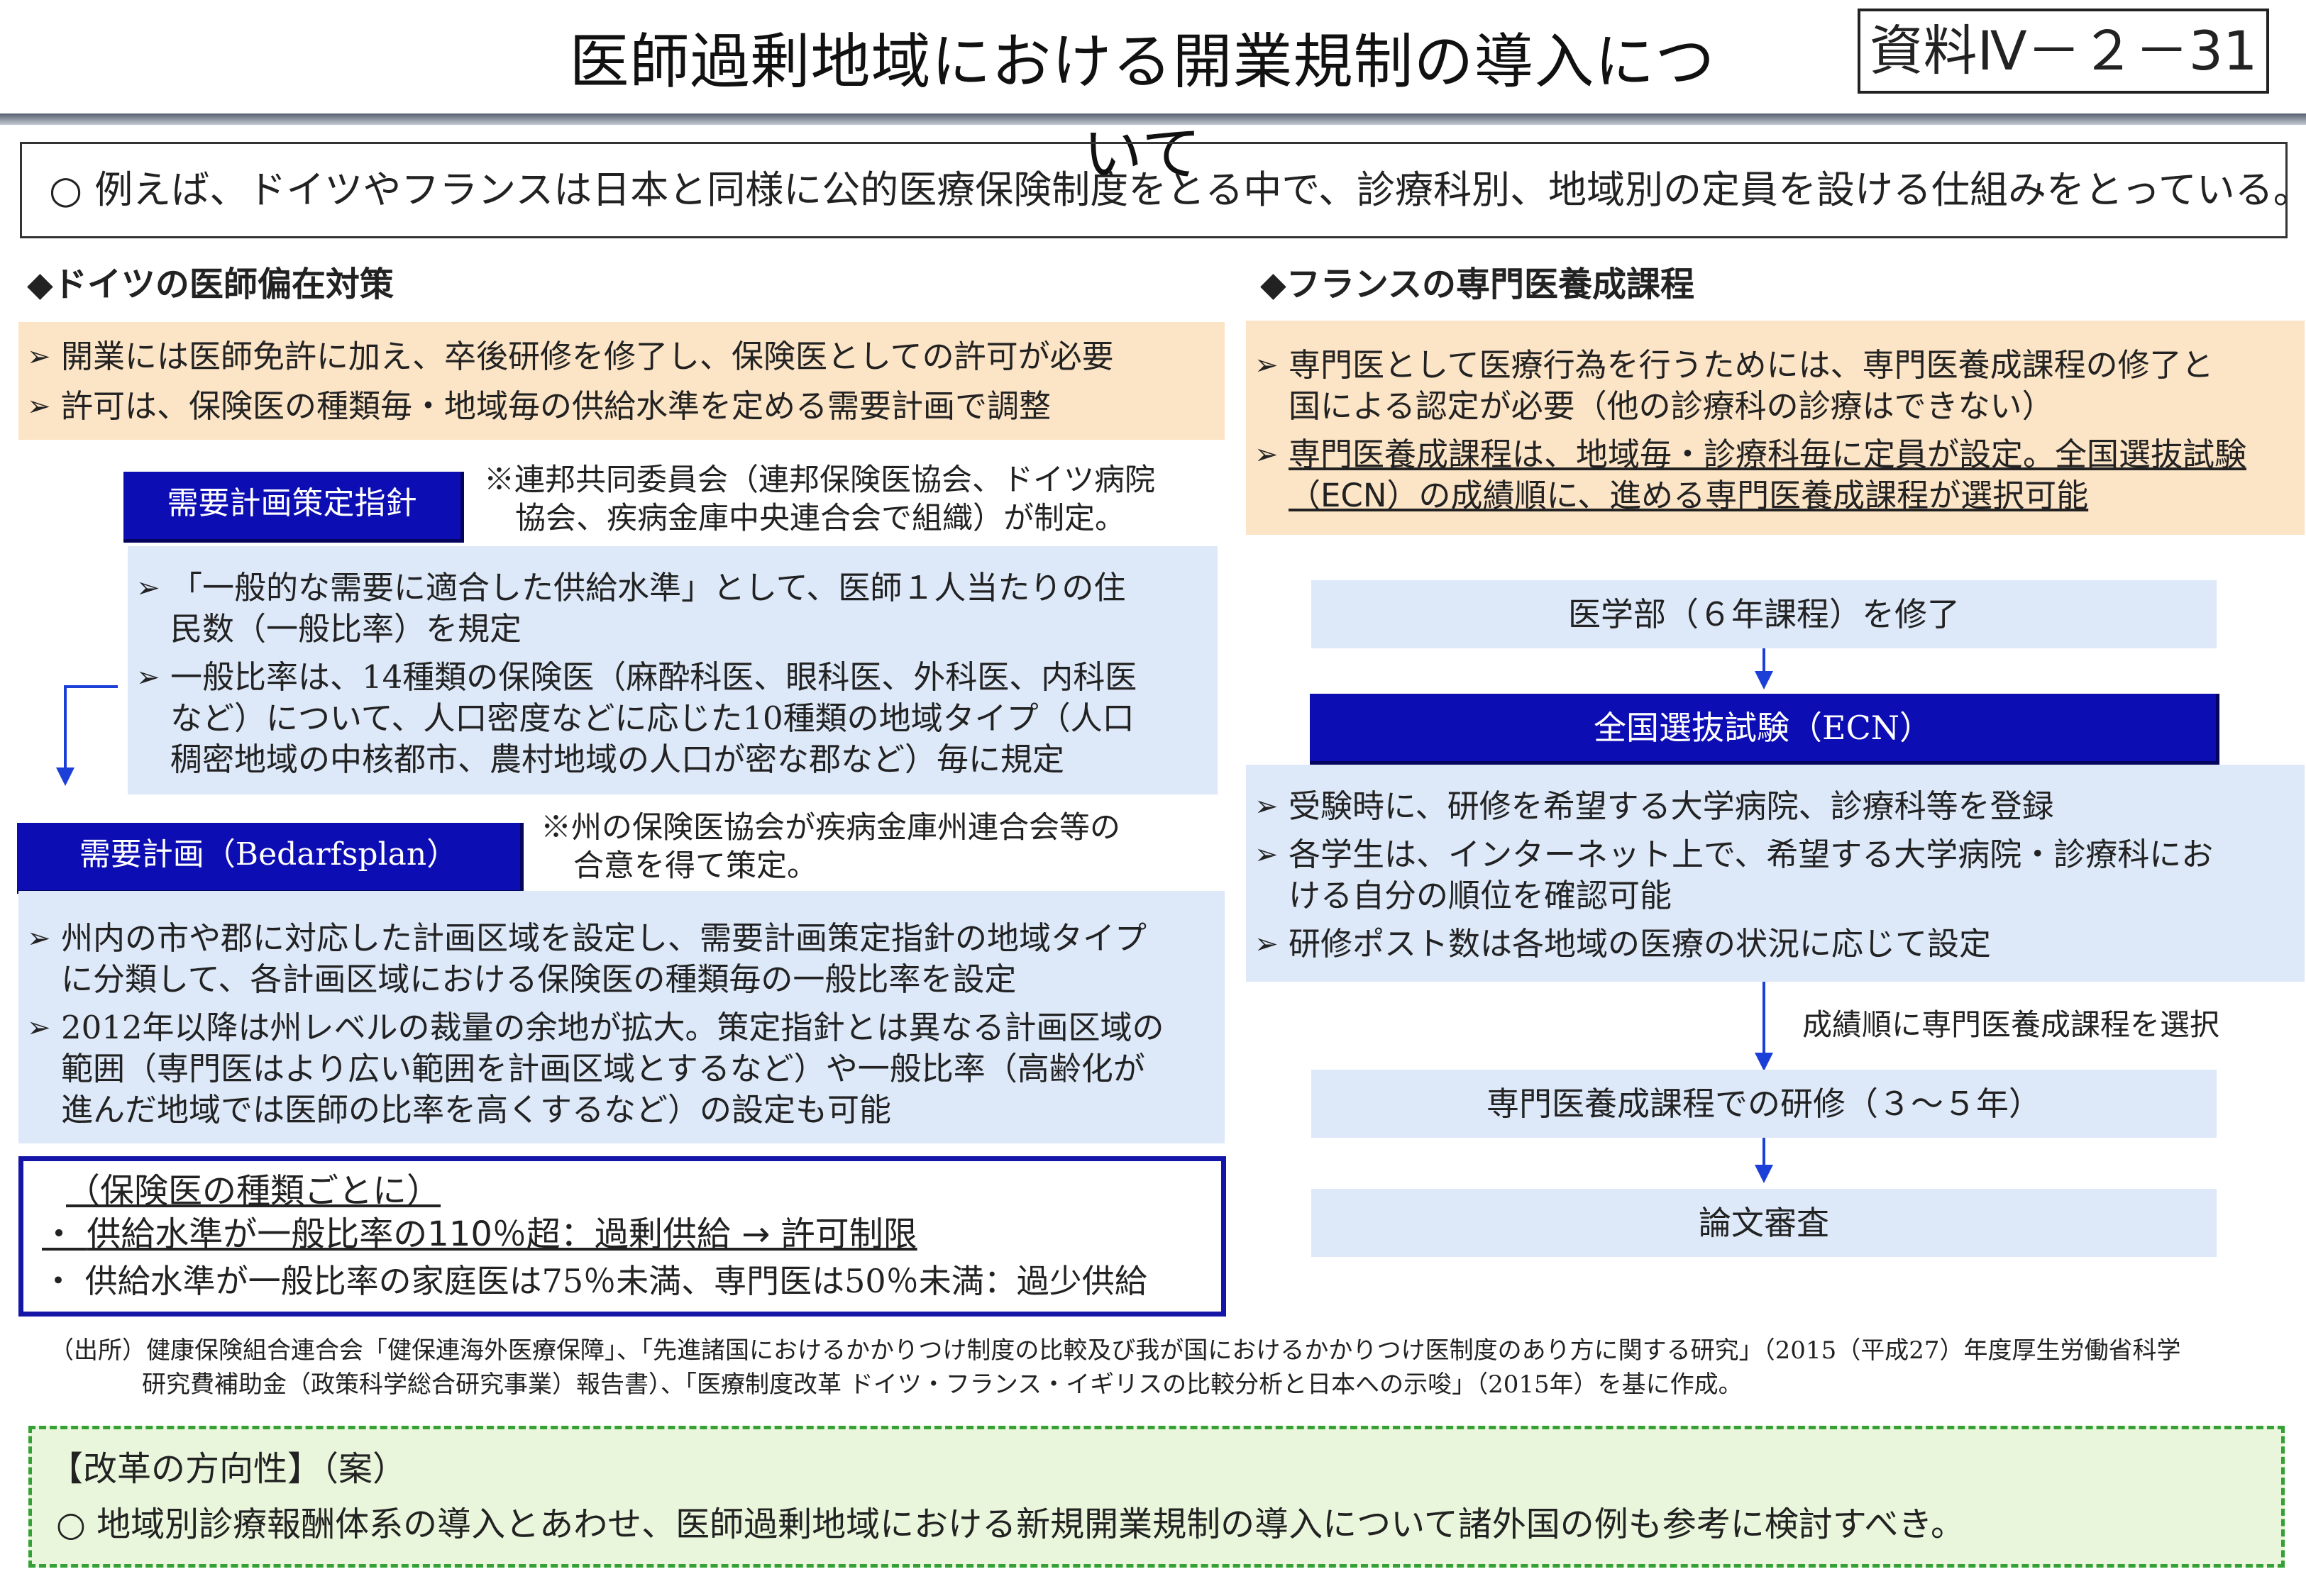  What do you see at coordinates (652, 718) in the screenshot?
I see `list-item-continuation: など）について、人口密度などに応じた10種類の地域タイプ（人口` at bounding box center [652, 718].